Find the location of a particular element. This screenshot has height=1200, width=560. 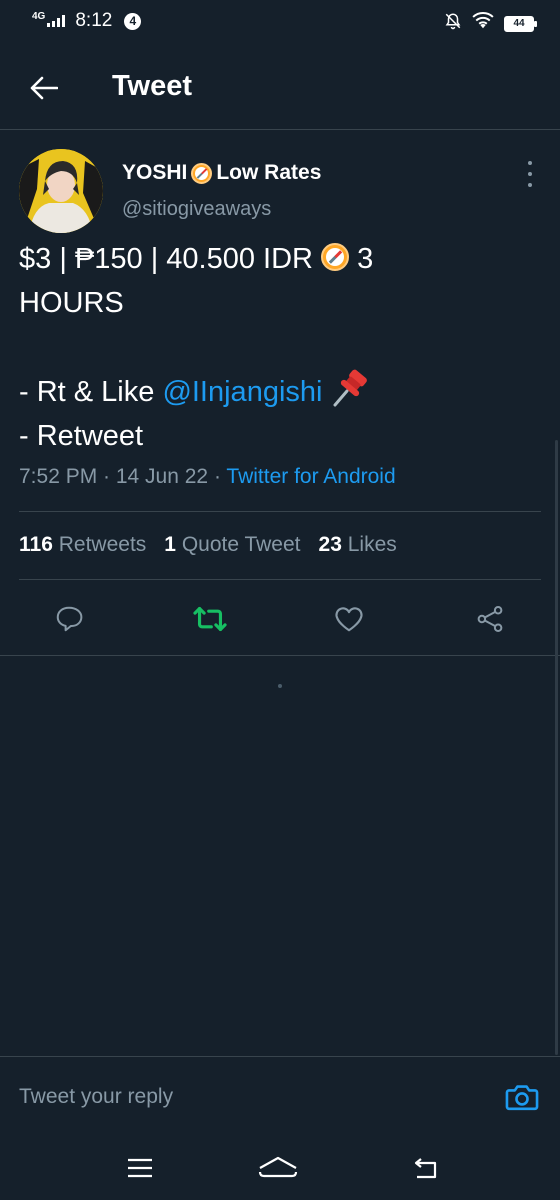

share-button is located at coordinates (490, 619).